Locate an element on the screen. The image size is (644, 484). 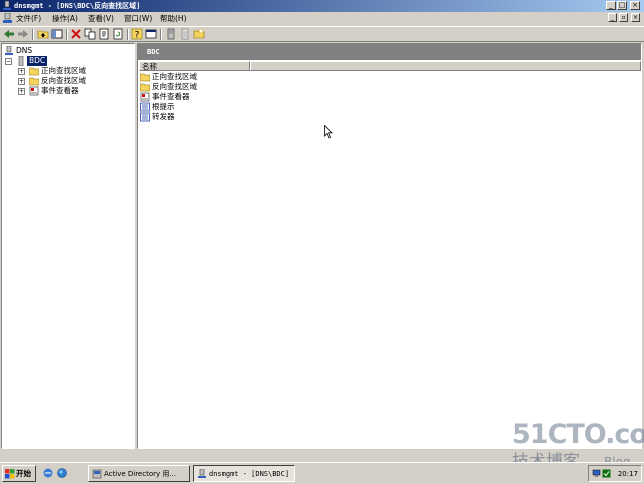
list-item-label: 反向查找区域 is located at coordinates (174, 86).